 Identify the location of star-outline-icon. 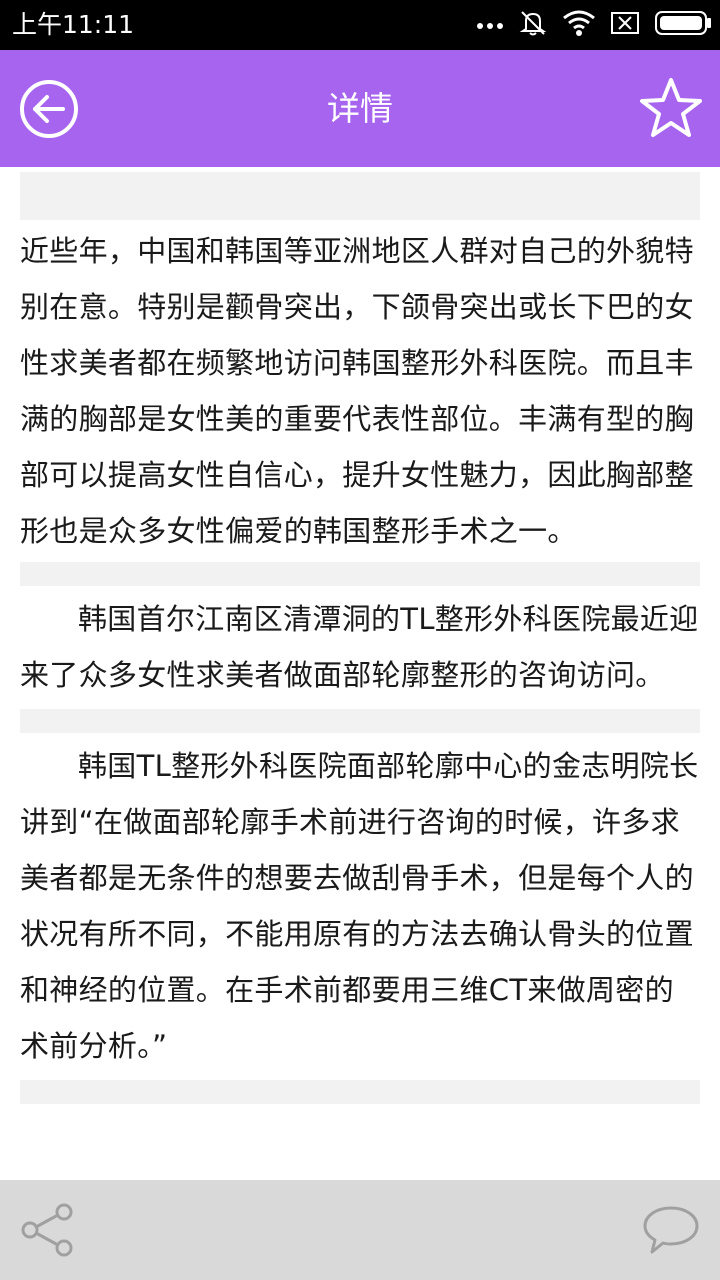
(671, 112).